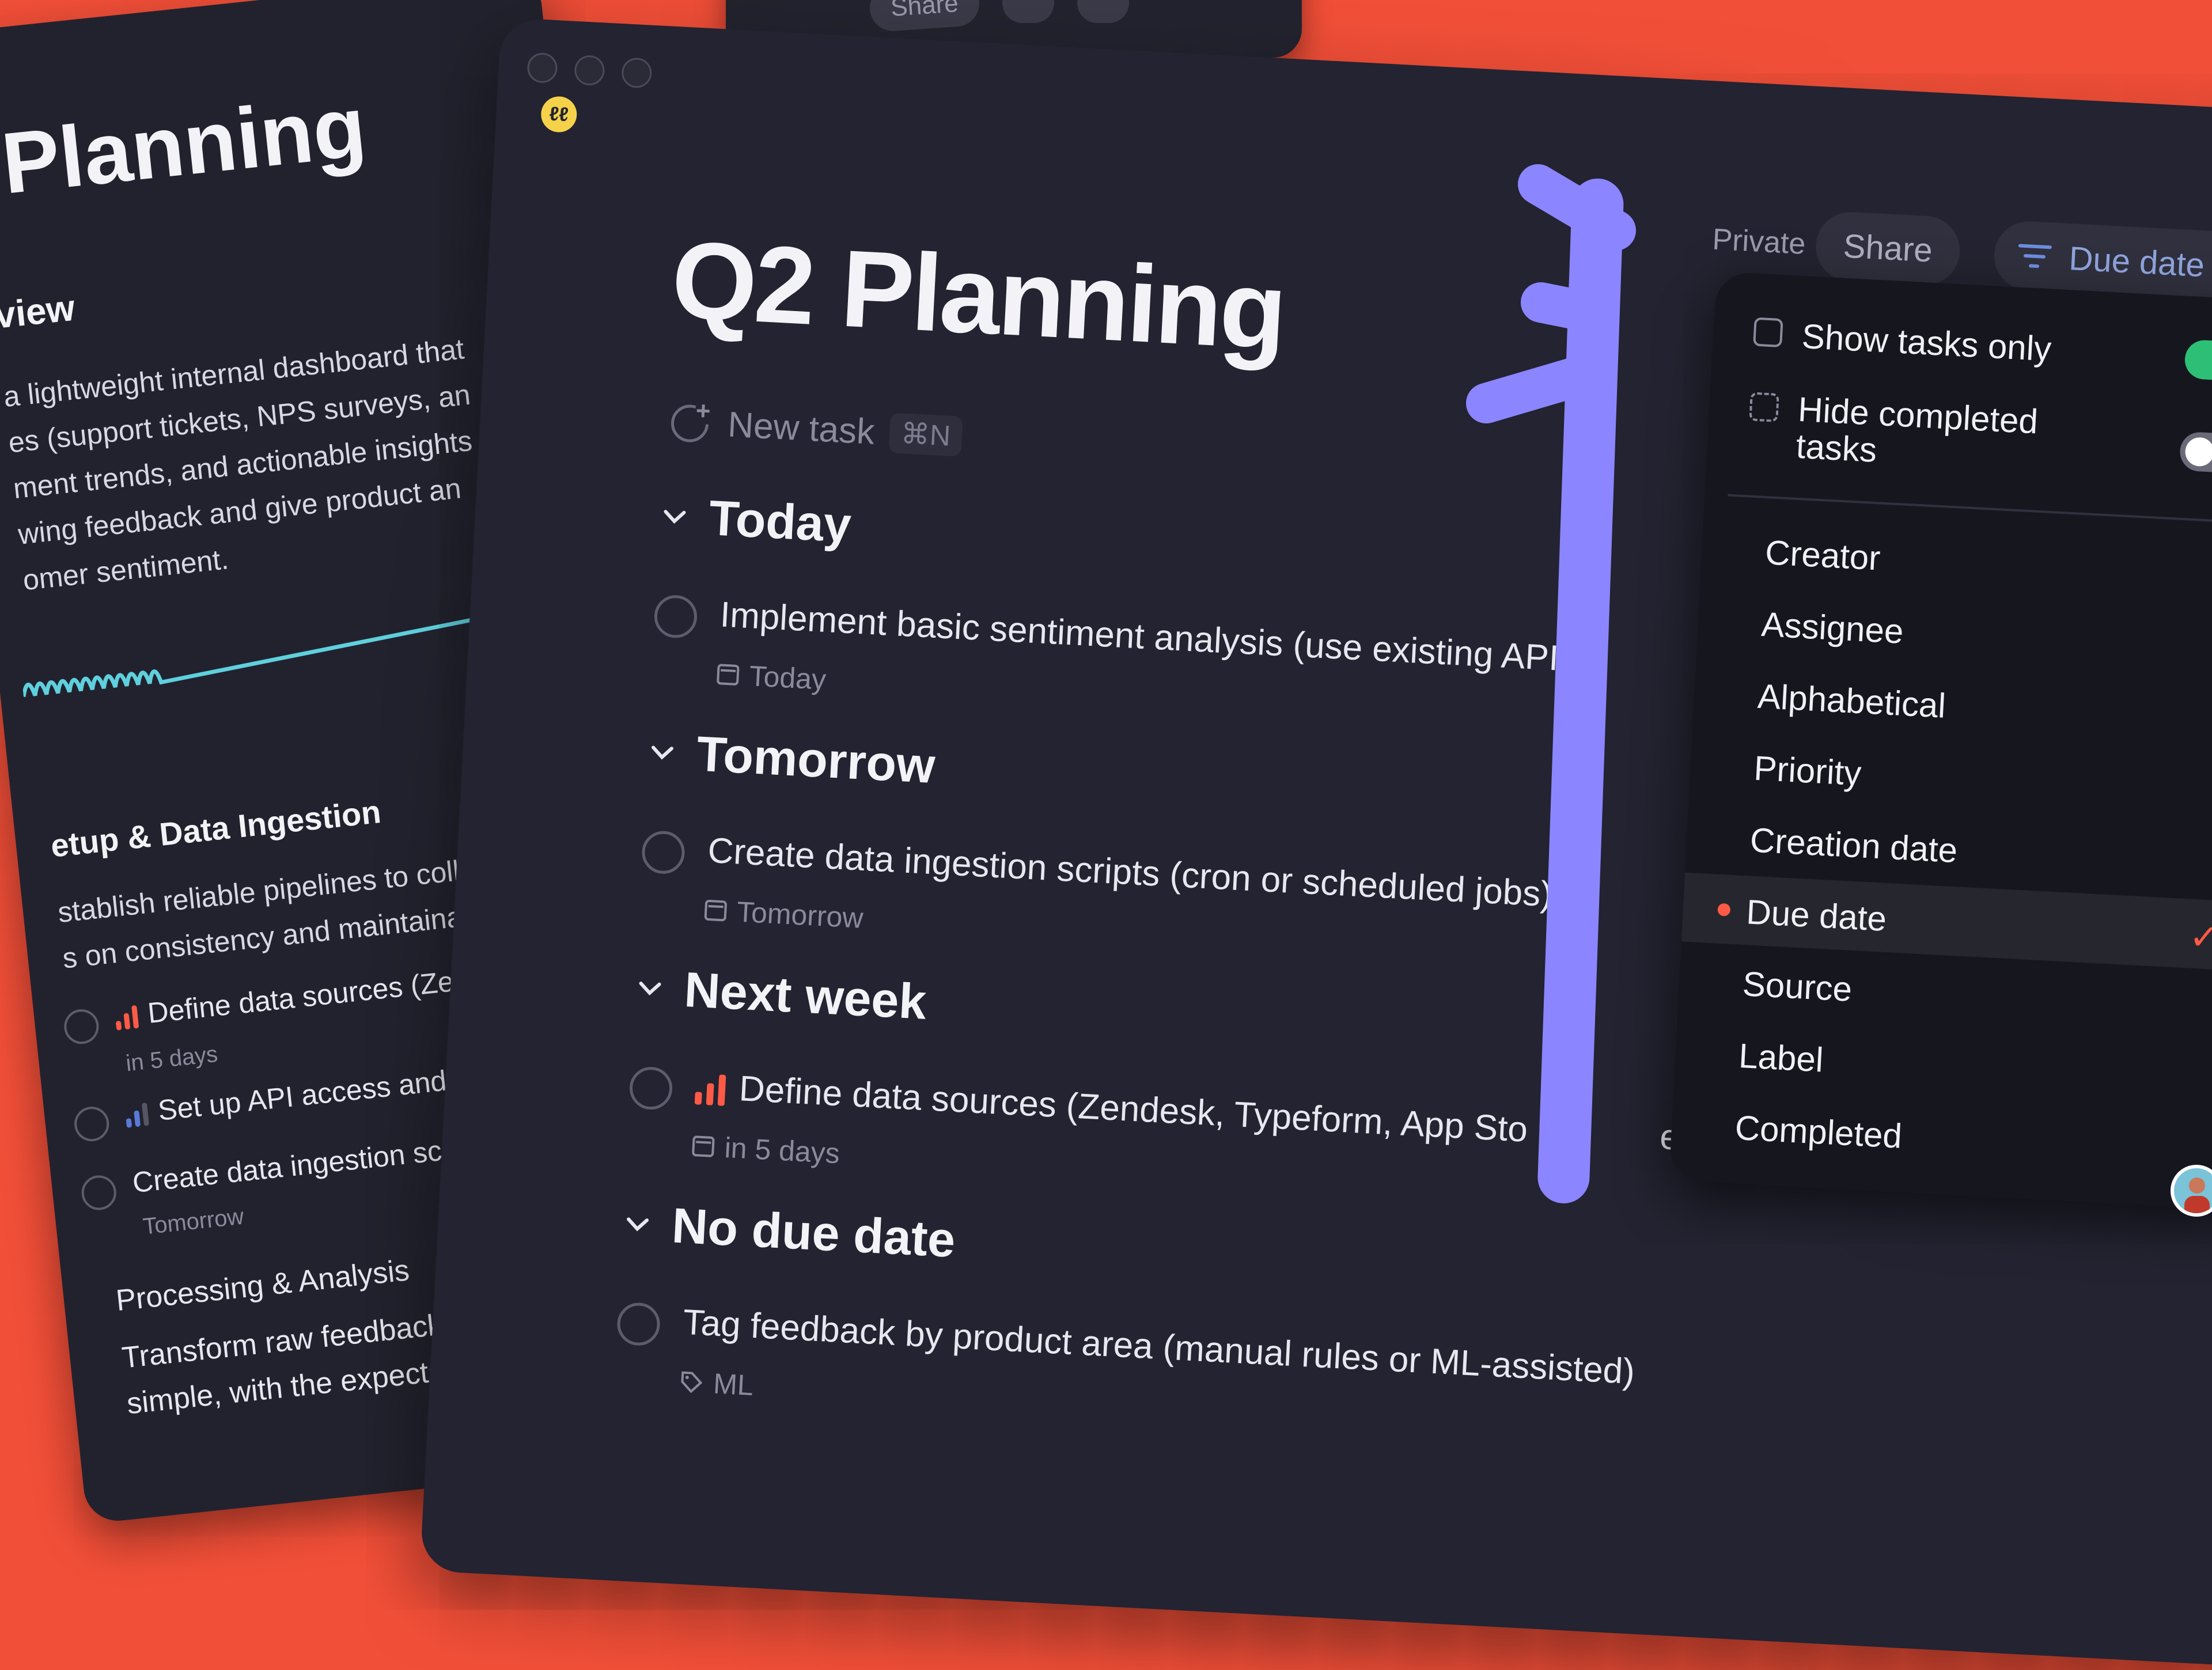  Describe the element at coordinates (636, 73) in the screenshot. I see `window-zoom-button` at that location.